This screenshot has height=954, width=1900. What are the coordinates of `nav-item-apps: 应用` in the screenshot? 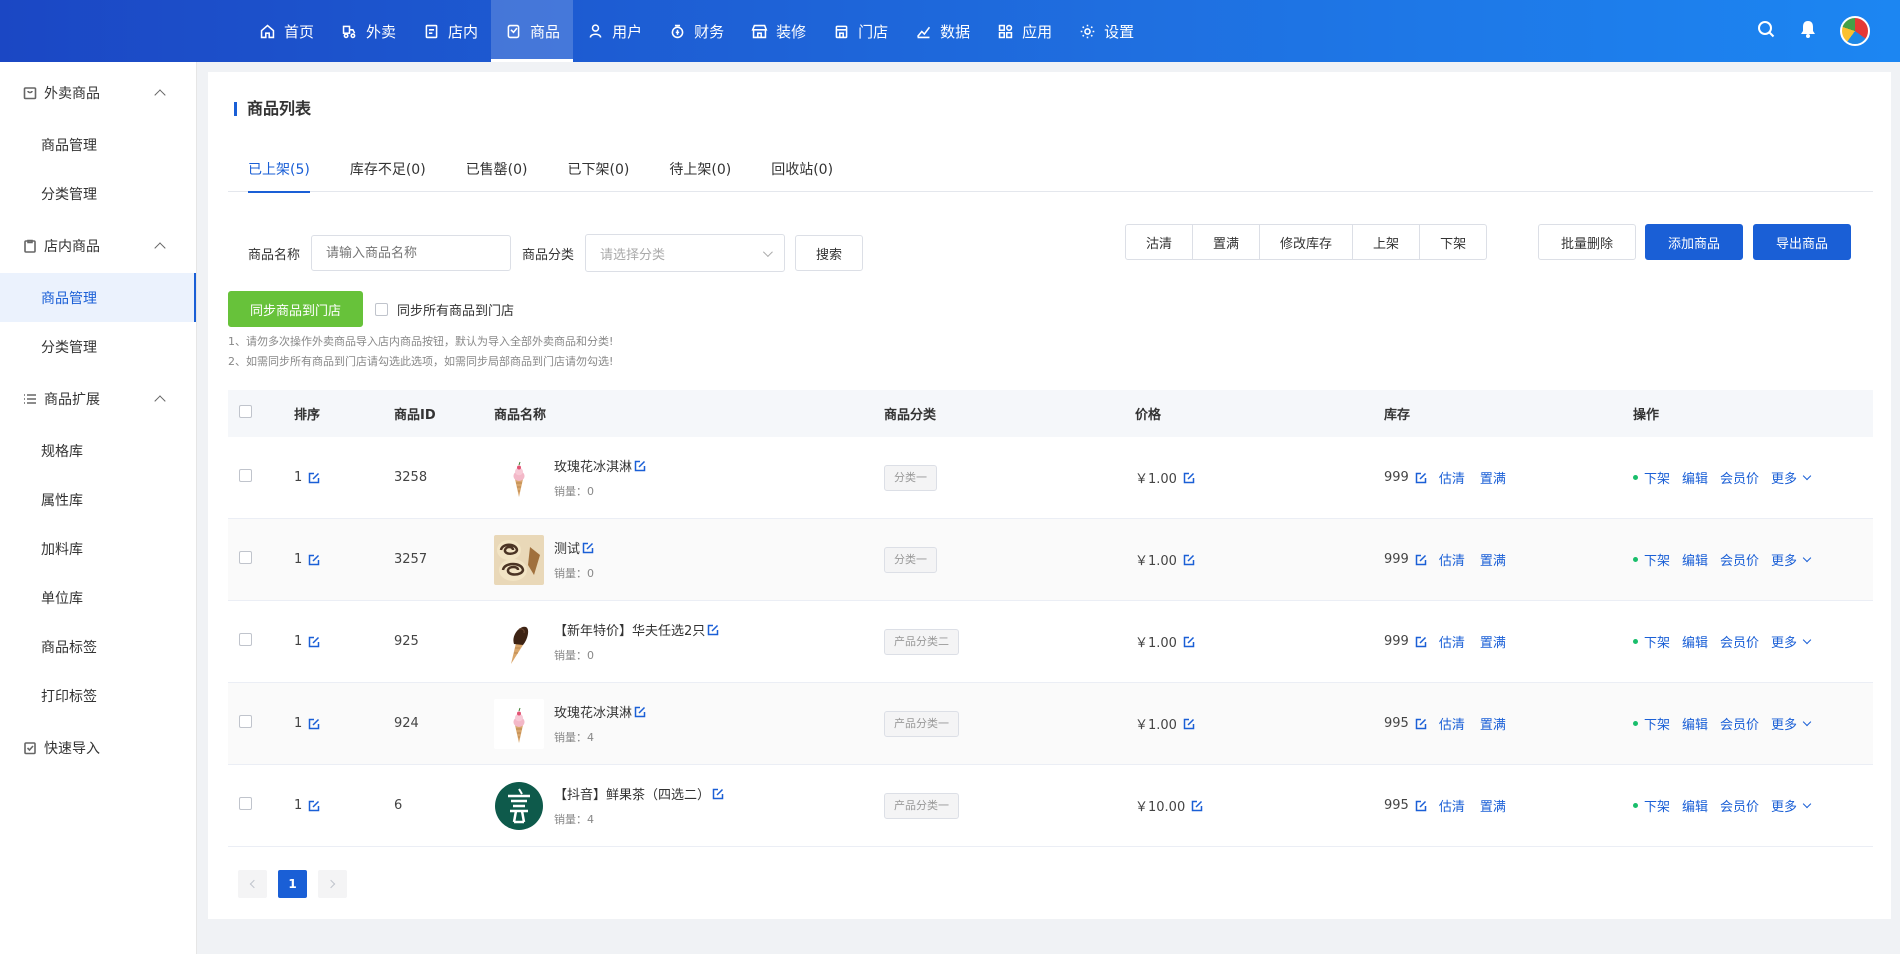 It's located at (1024, 31).